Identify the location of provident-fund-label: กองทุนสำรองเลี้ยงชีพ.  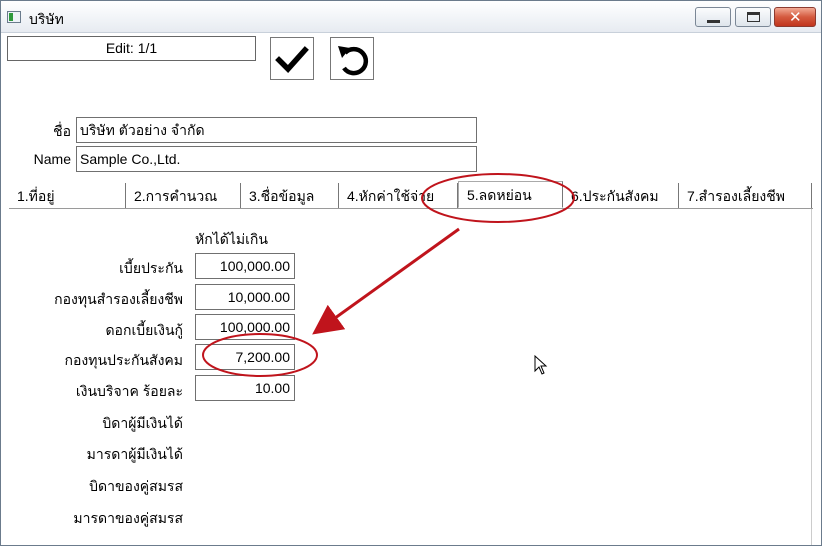
(118, 299).